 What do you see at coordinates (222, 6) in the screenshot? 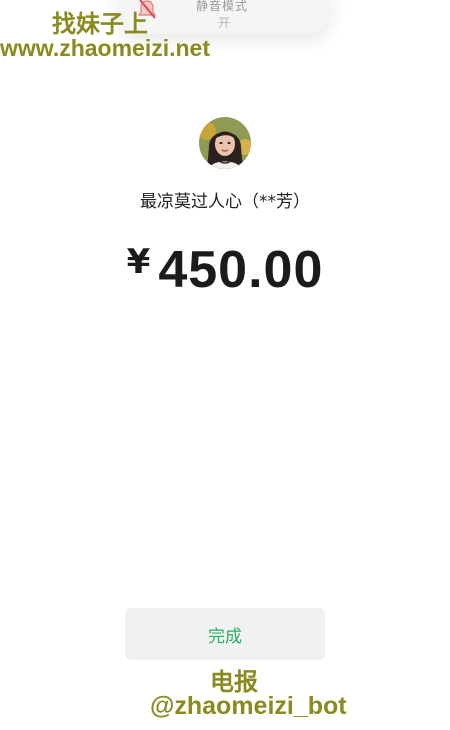
I see `toast-title: 静音模式` at bounding box center [222, 6].